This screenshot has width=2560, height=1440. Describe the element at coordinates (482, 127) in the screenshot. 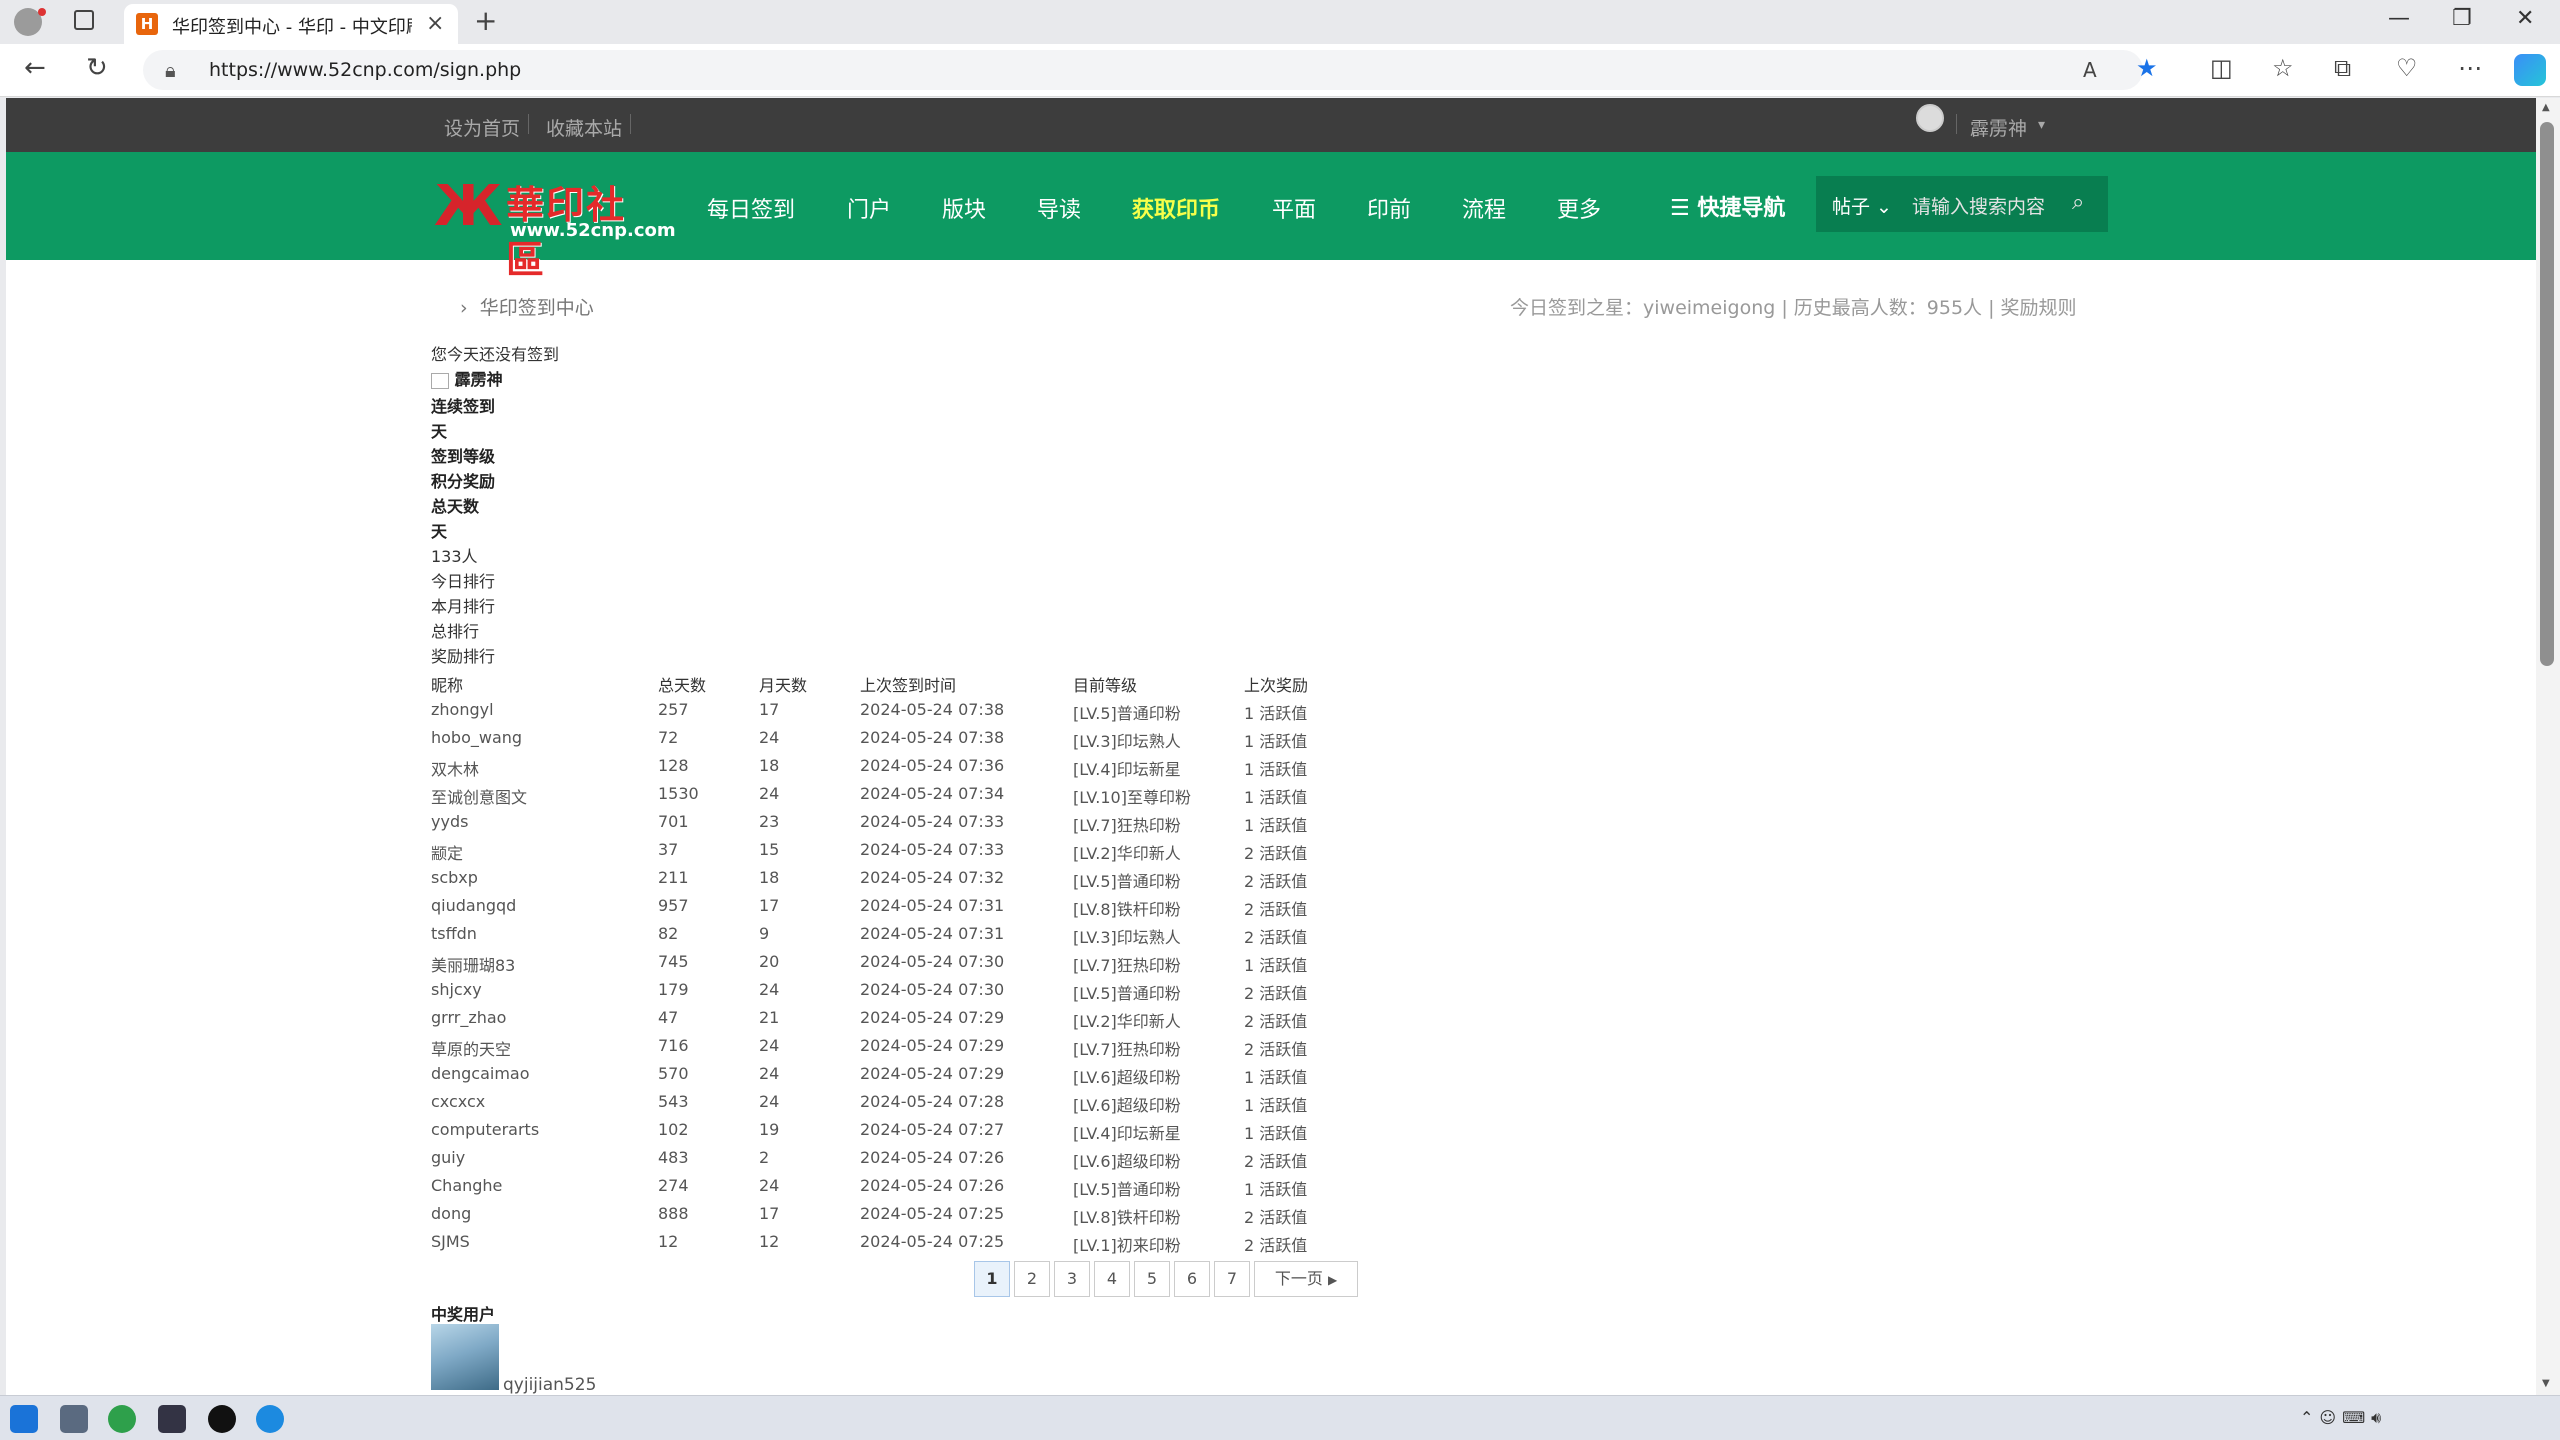

I see `set-homepage-link: 设为首页` at that location.